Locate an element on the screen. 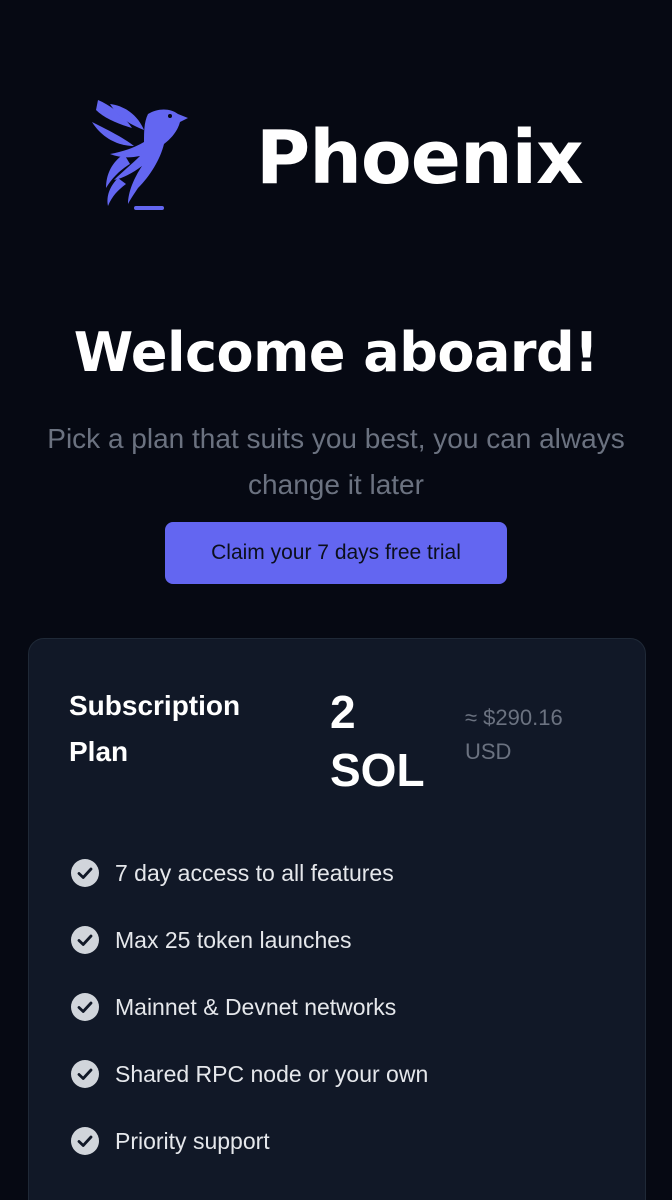 This screenshot has height=1200, width=672. page-title: Welcome aboard! is located at coordinates (336, 352).